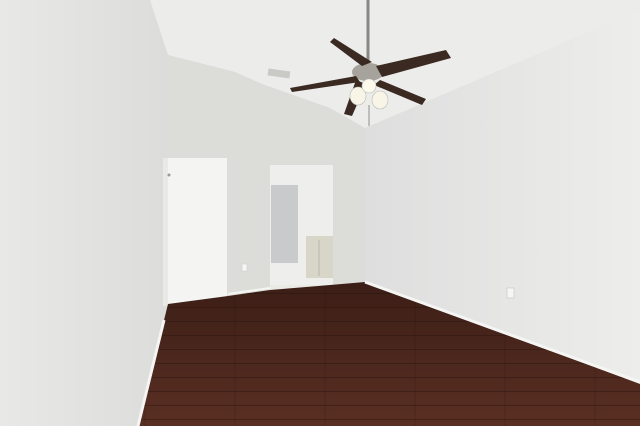 This screenshot has width=640, height=426. Describe the element at coordinates (197, 231) in the screenshot. I see `closet-door` at that location.